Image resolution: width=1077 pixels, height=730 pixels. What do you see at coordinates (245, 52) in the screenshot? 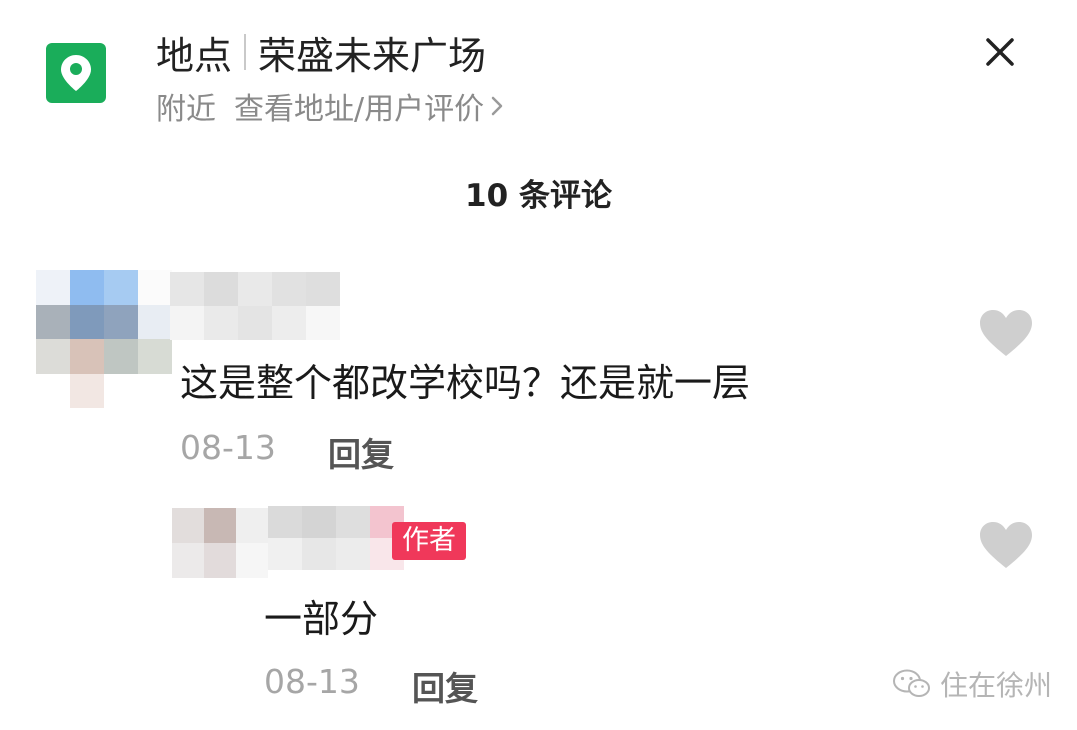
I see `title-divider` at bounding box center [245, 52].